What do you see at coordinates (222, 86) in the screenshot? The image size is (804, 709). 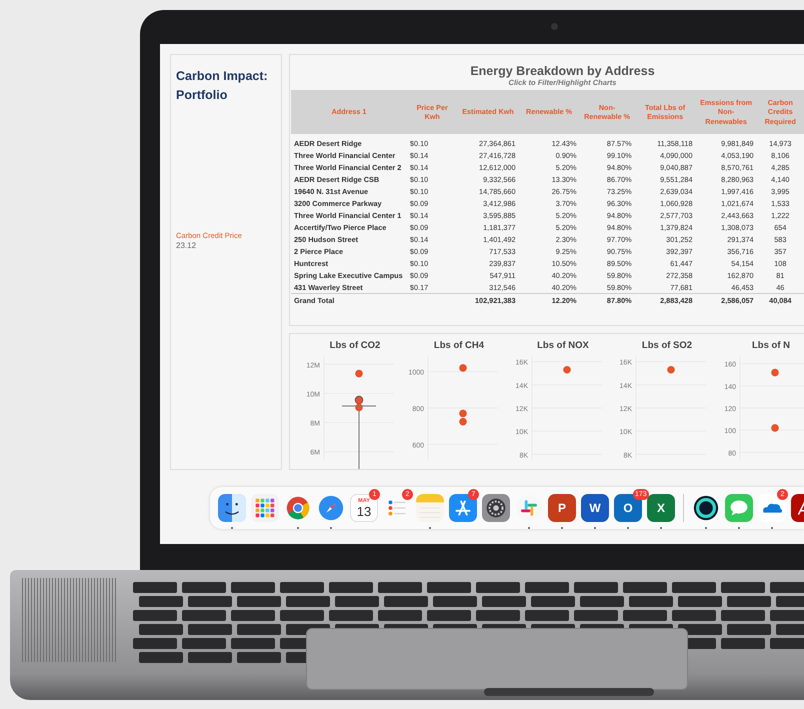 I see `dashboard-title: Carbon Impact: Portfolio` at bounding box center [222, 86].